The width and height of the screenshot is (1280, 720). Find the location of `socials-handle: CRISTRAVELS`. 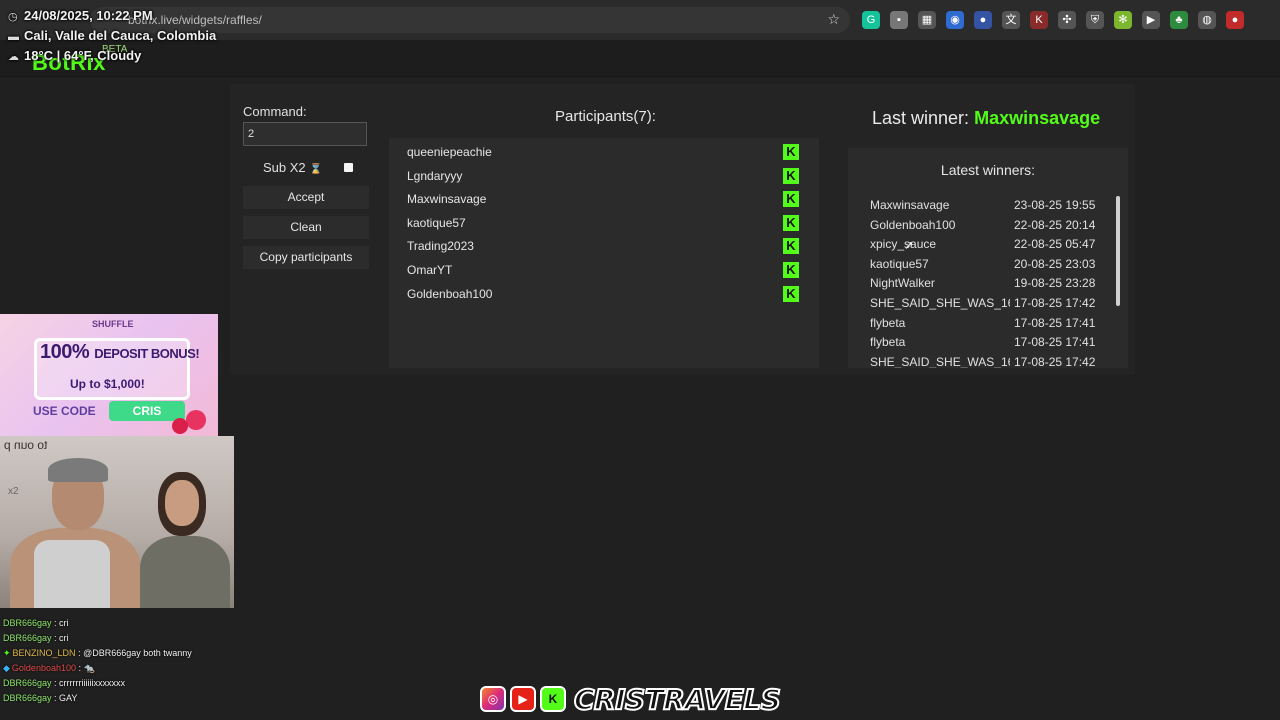

socials-handle: CRISTRAVELS is located at coordinates (677, 699).